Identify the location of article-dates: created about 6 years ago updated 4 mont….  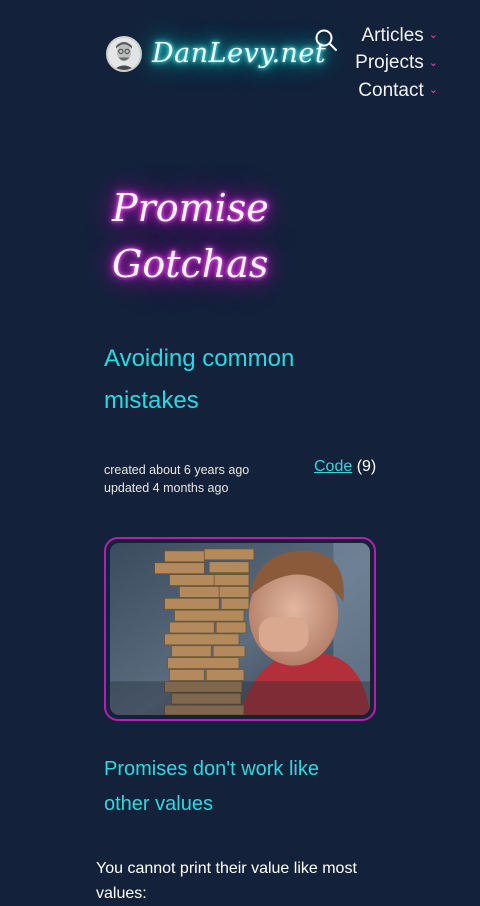
(176, 479).